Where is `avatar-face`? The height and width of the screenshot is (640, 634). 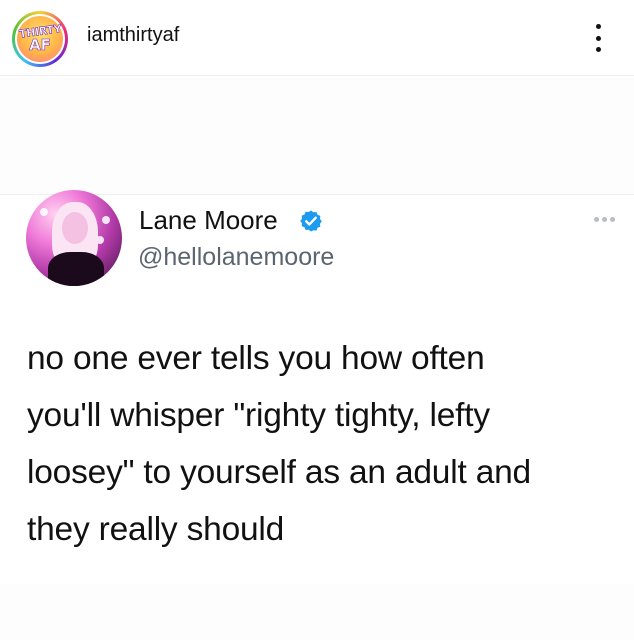 avatar-face is located at coordinates (75, 228).